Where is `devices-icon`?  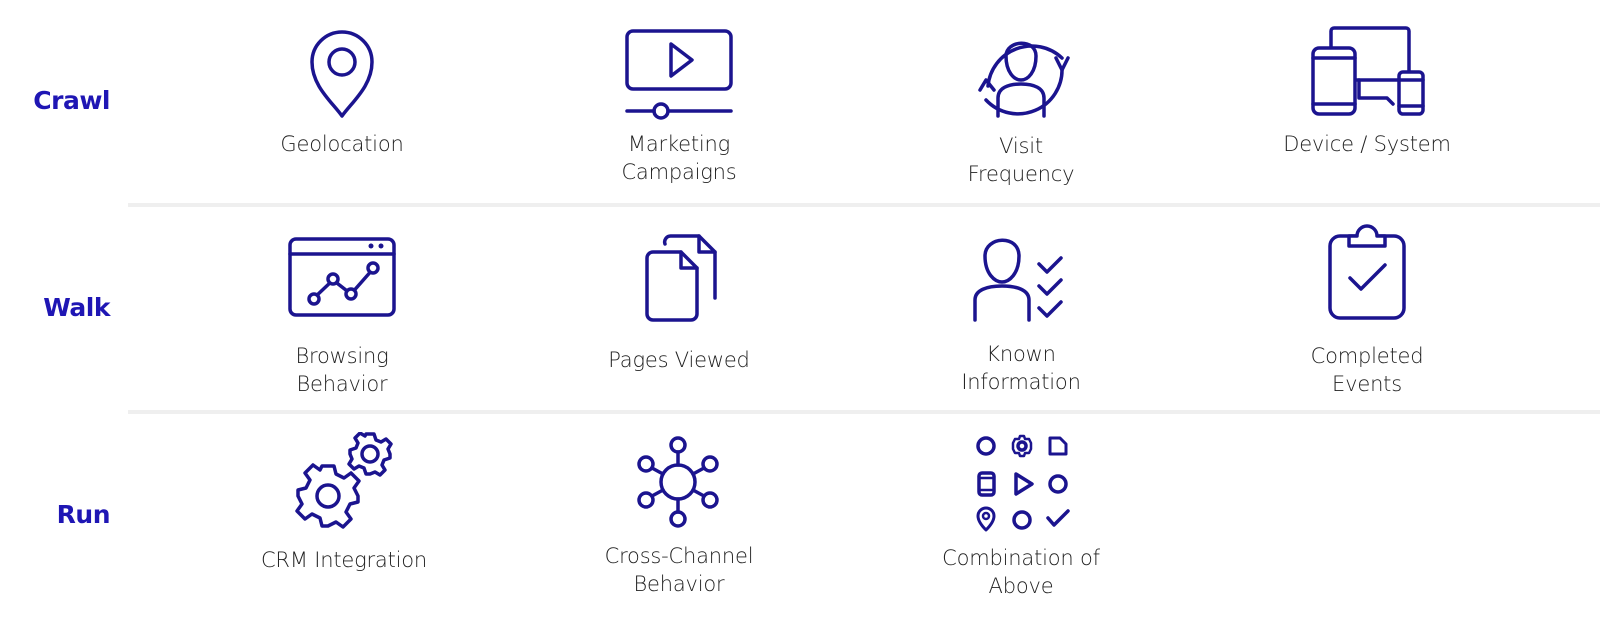
devices-icon is located at coordinates (1368, 71).